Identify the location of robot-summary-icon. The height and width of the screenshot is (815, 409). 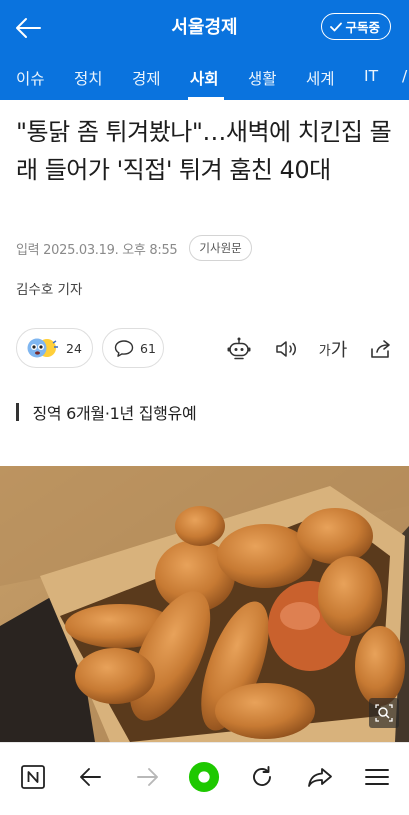
(239, 348).